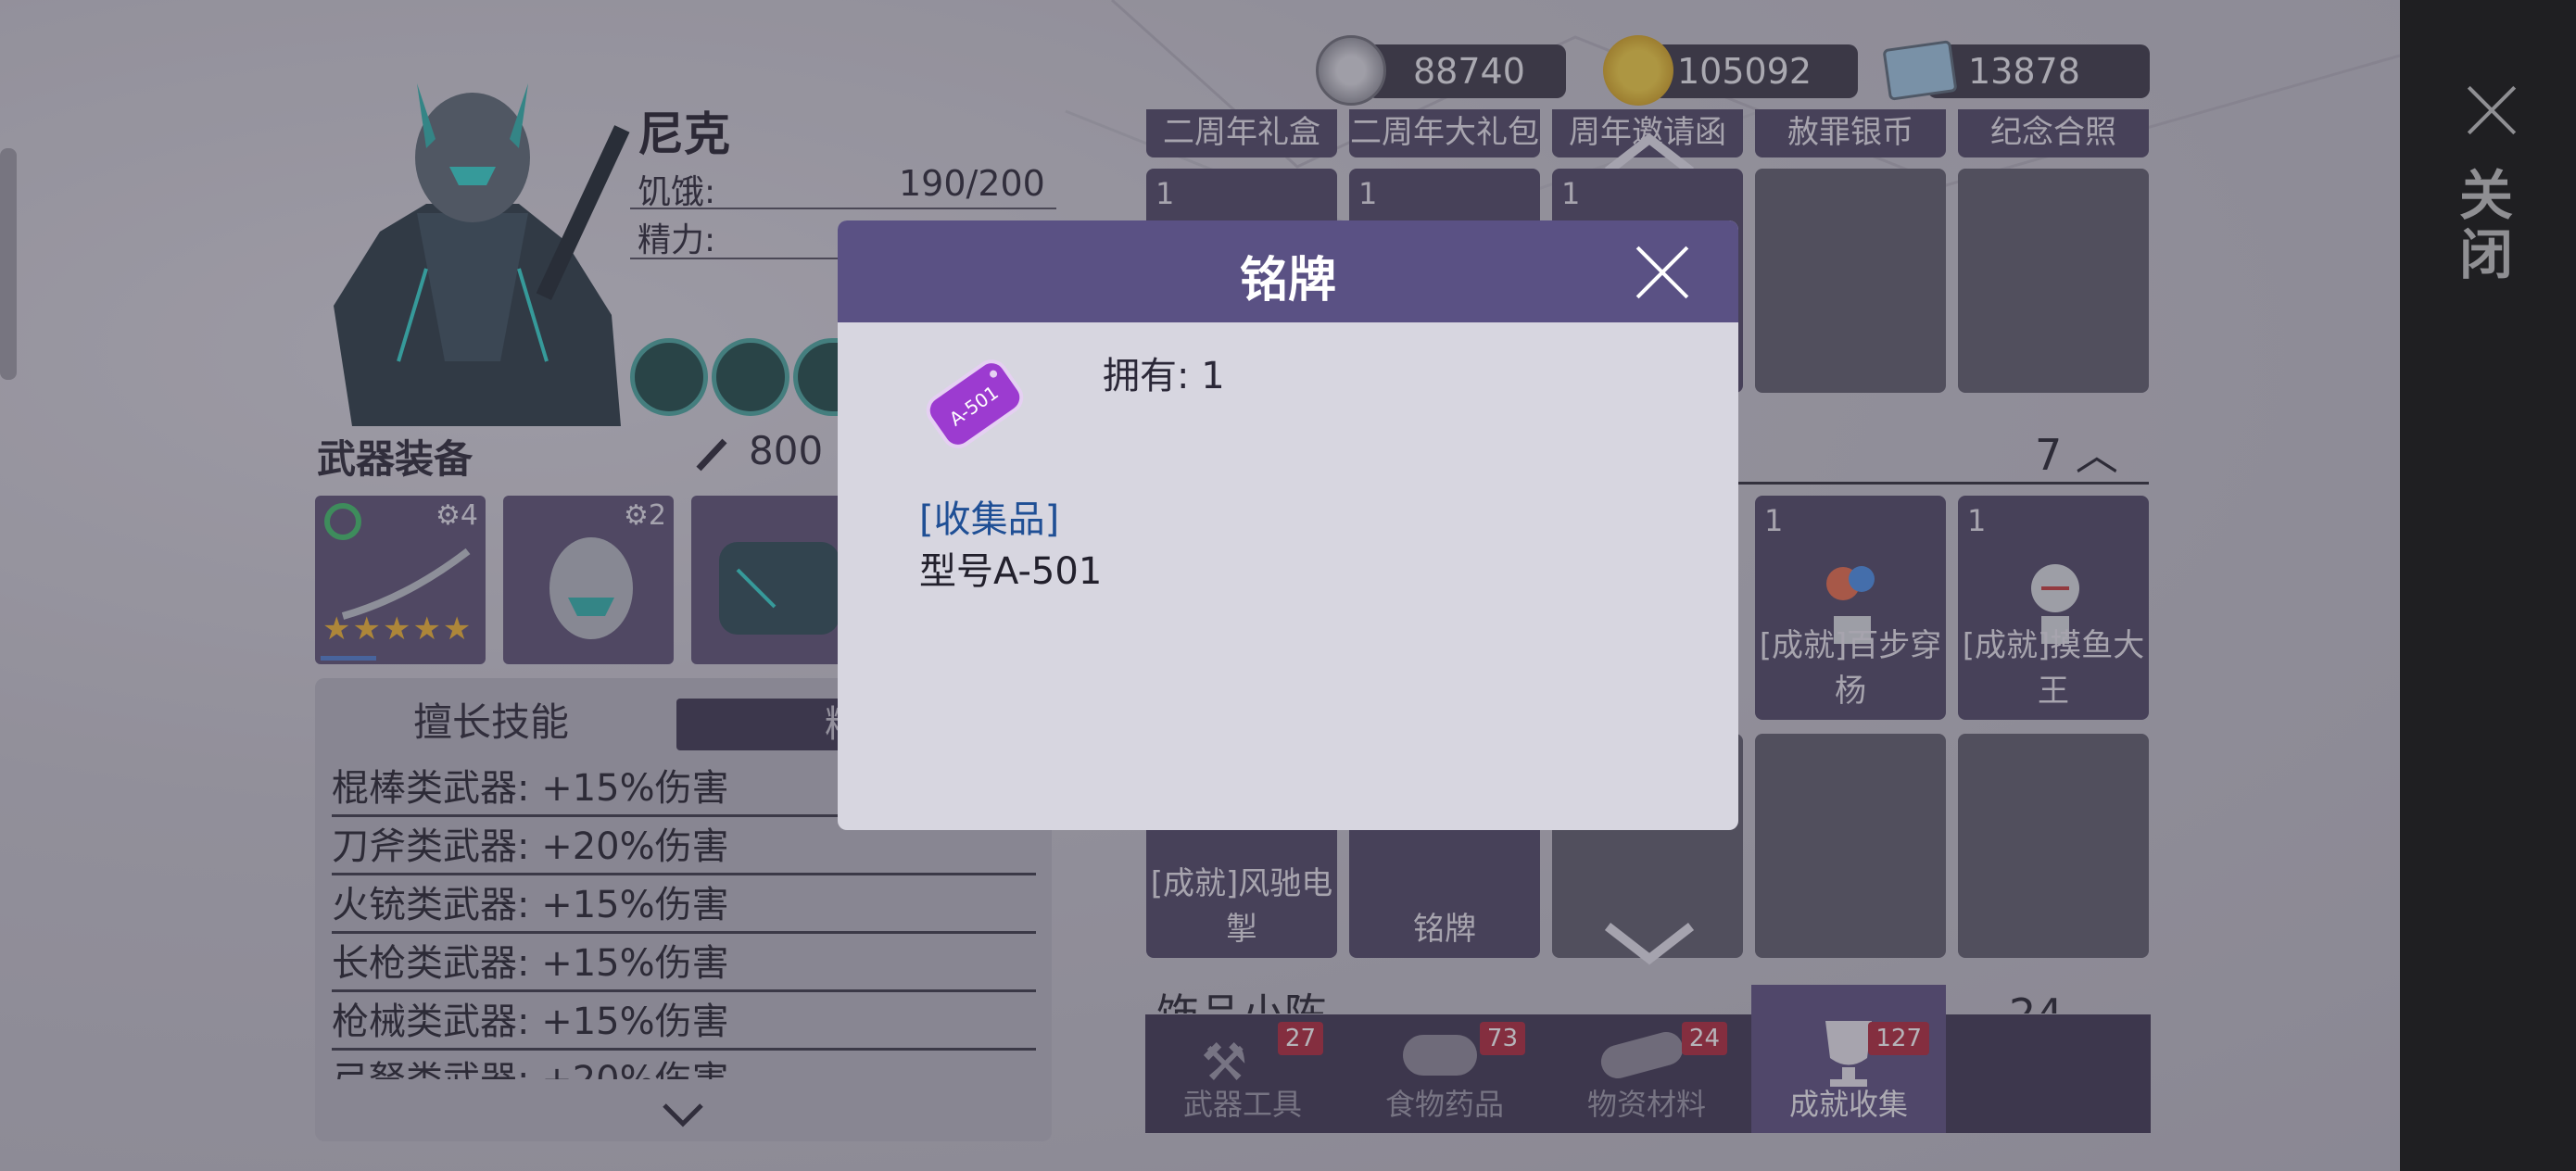 The width and height of the screenshot is (2576, 1171). What do you see at coordinates (975, 404) in the screenshot?
I see `nameplate-icon: A-501` at bounding box center [975, 404].